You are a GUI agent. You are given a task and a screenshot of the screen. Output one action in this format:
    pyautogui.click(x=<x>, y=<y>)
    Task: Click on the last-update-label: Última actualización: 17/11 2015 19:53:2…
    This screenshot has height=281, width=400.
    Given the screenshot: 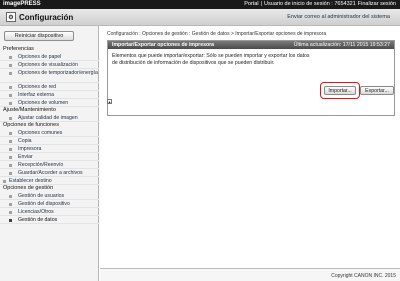 What is the action you would take?
    pyautogui.click(x=341, y=45)
    